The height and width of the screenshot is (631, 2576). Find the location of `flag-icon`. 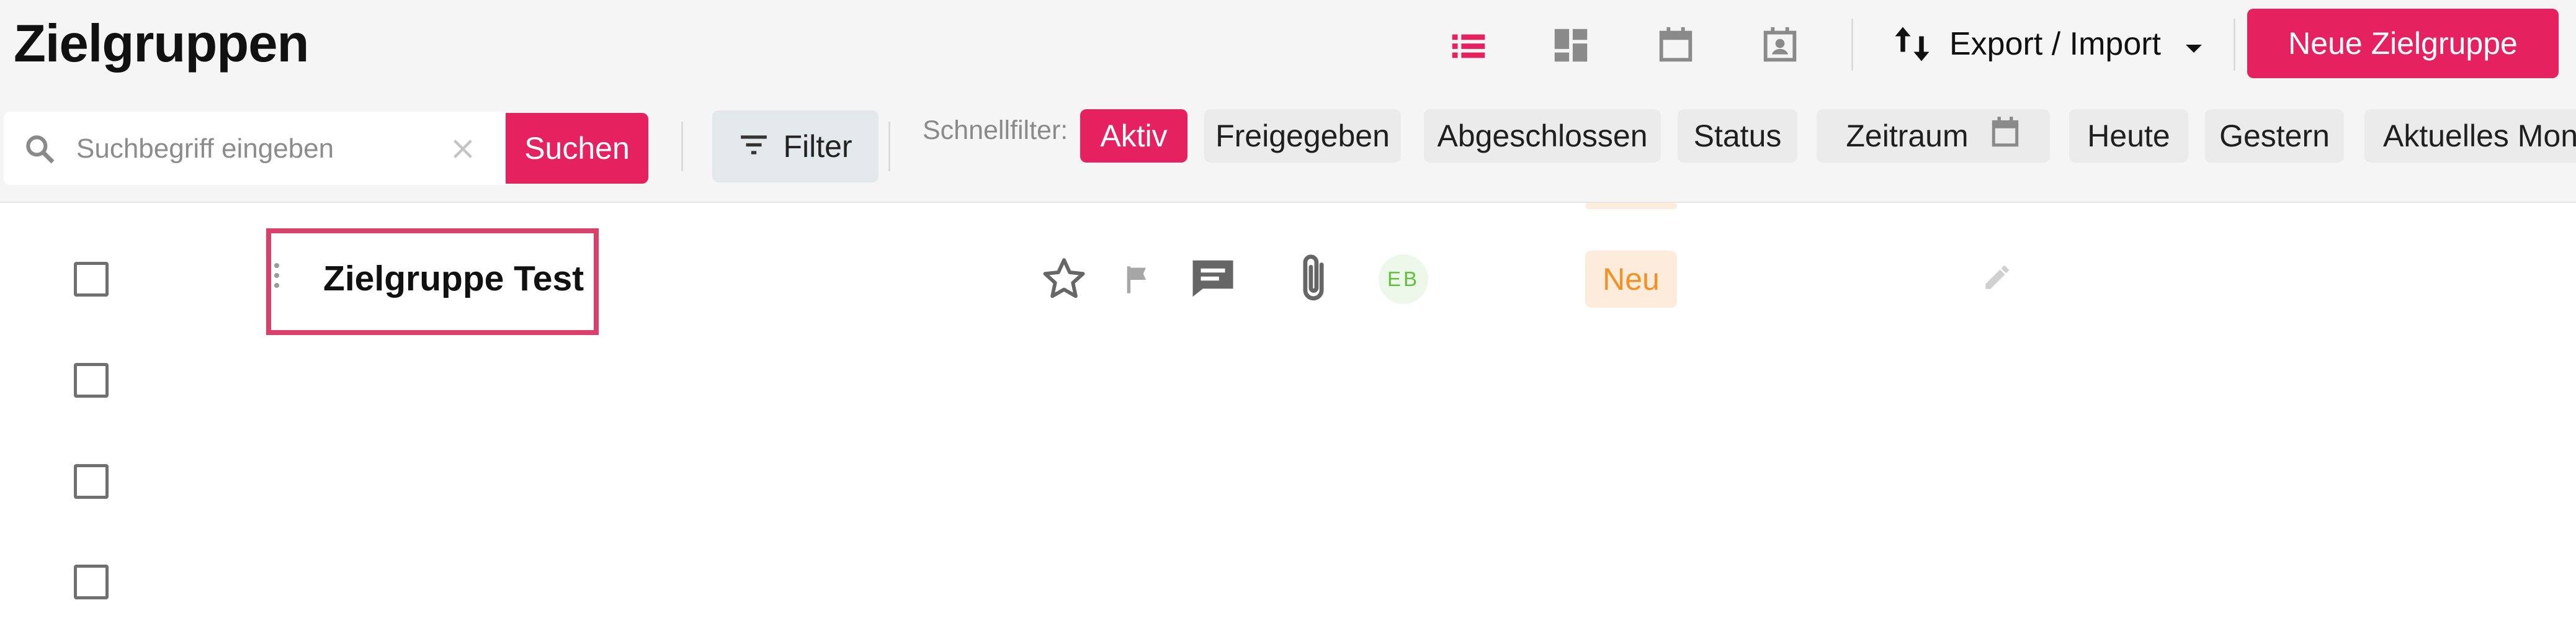

flag-icon is located at coordinates (1138, 281).